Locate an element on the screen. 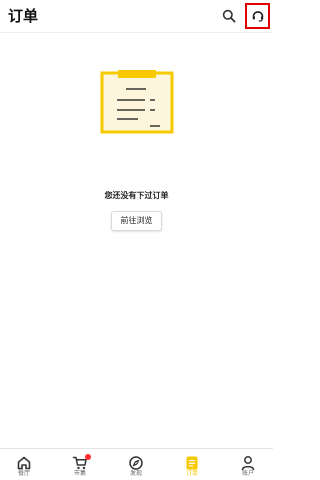 The height and width of the screenshot is (480, 320). nav-item-orders: 订单 is located at coordinates (192, 467).